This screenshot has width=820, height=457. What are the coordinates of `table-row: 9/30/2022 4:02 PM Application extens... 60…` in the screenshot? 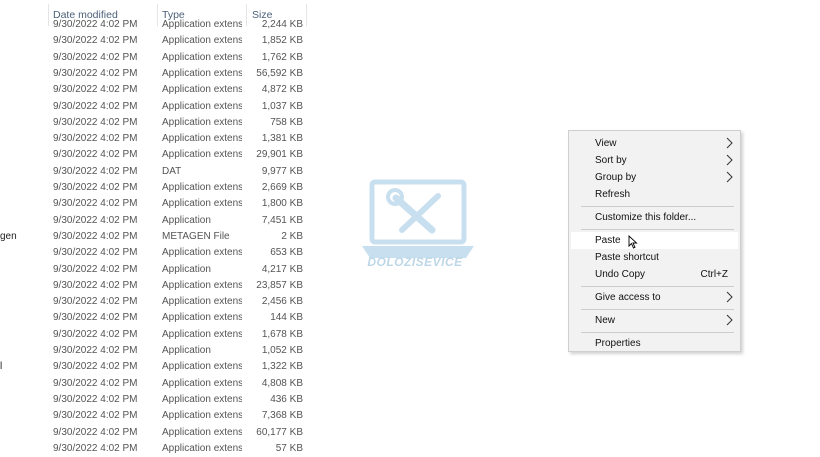 It's located at (200, 433).